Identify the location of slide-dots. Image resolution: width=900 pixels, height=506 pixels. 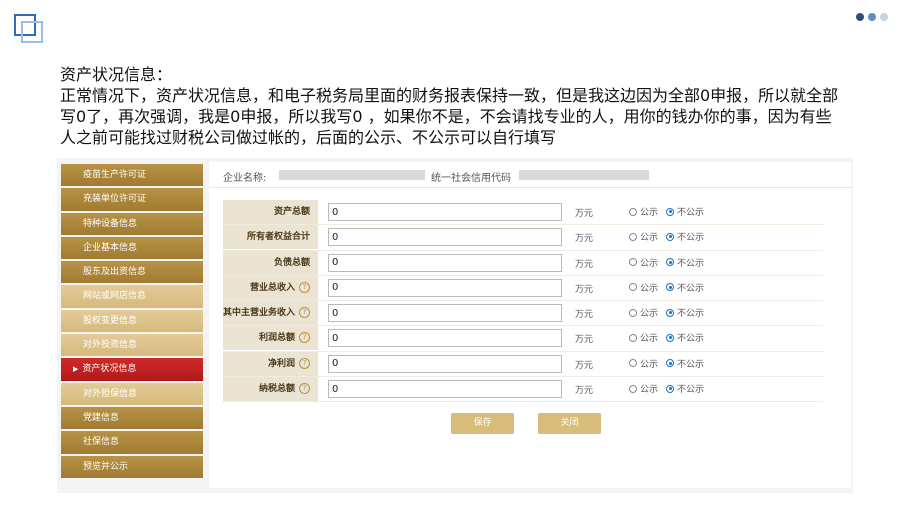
(872, 17).